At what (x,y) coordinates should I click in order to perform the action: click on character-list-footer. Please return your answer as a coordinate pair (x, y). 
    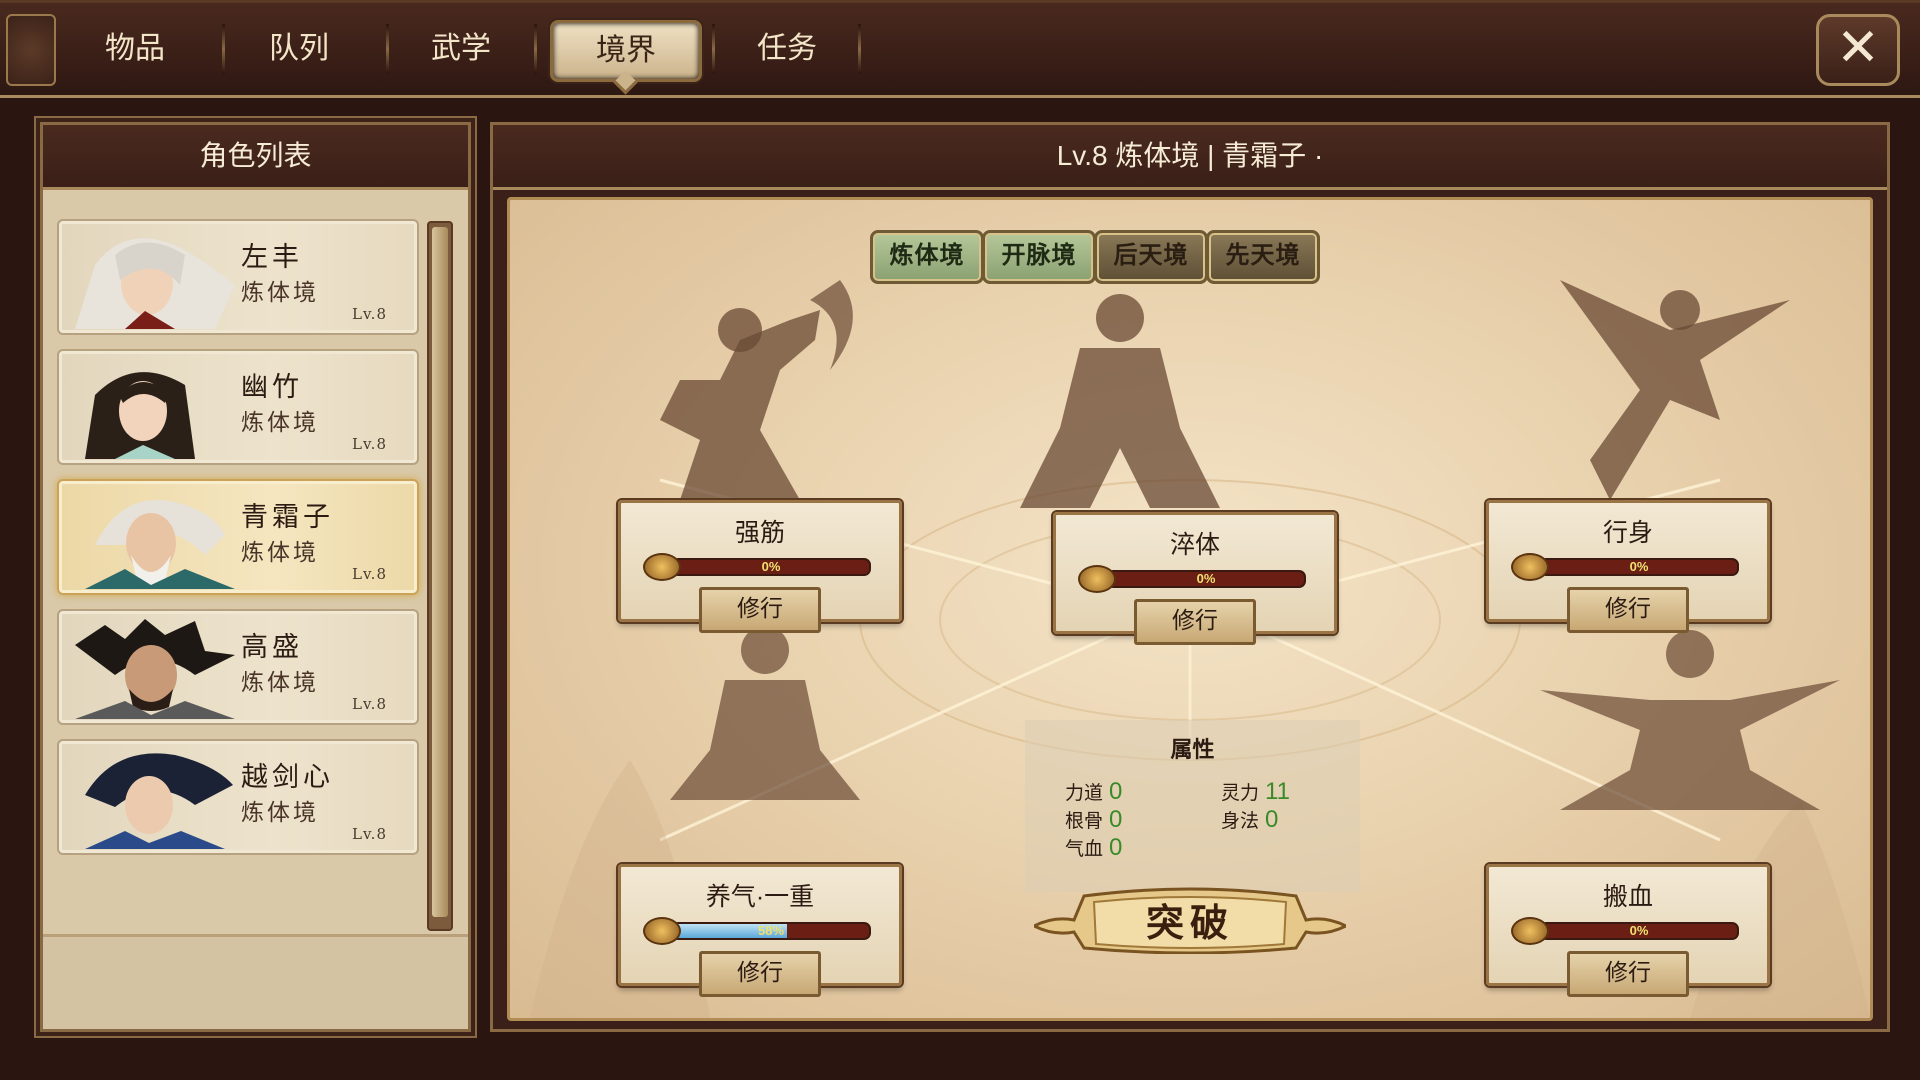
    Looking at the image, I should click on (255, 981).